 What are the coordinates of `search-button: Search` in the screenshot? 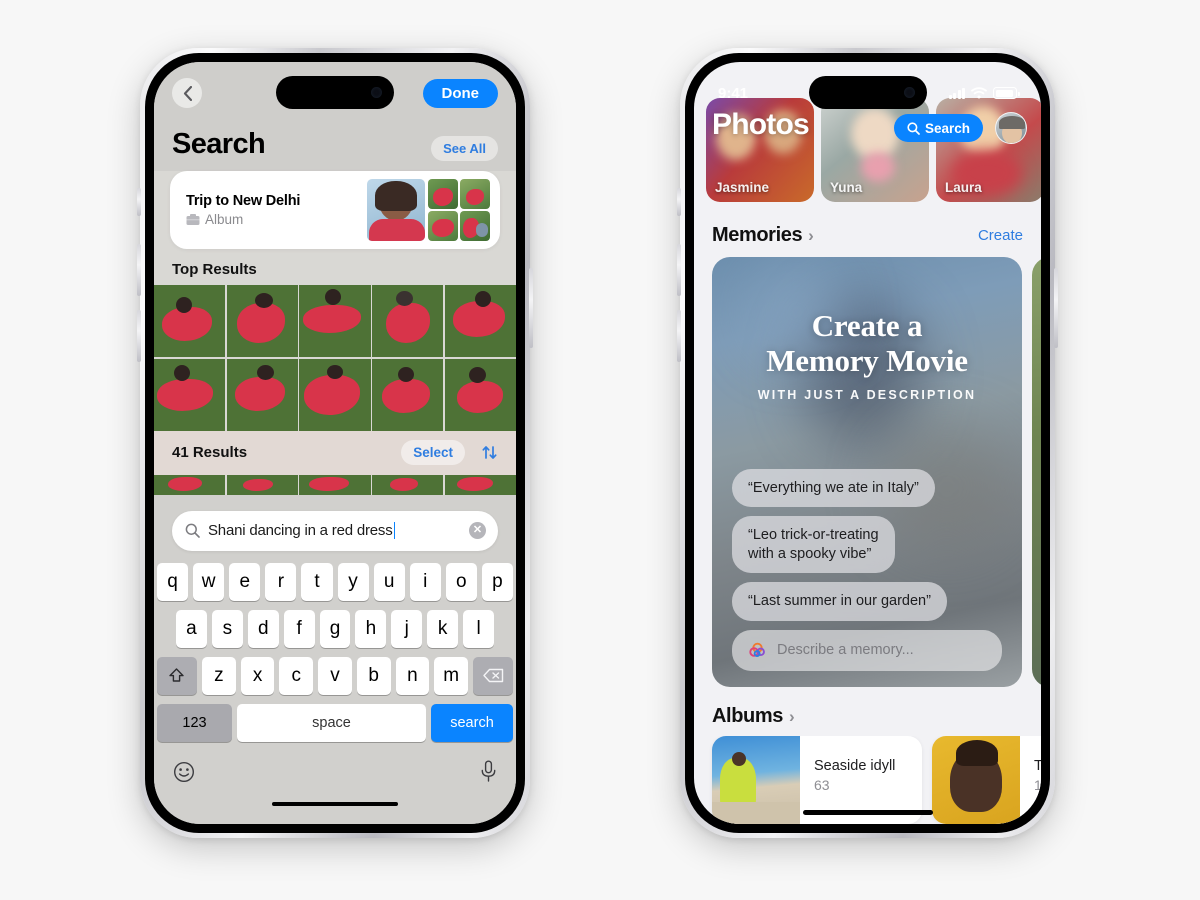 It's located at (938, 128).